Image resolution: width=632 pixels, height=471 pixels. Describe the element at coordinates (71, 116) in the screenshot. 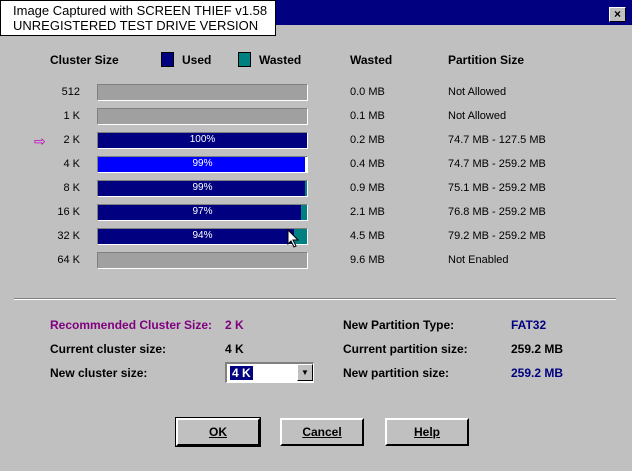

I see `cluster-size-label: 1 K` at that location.